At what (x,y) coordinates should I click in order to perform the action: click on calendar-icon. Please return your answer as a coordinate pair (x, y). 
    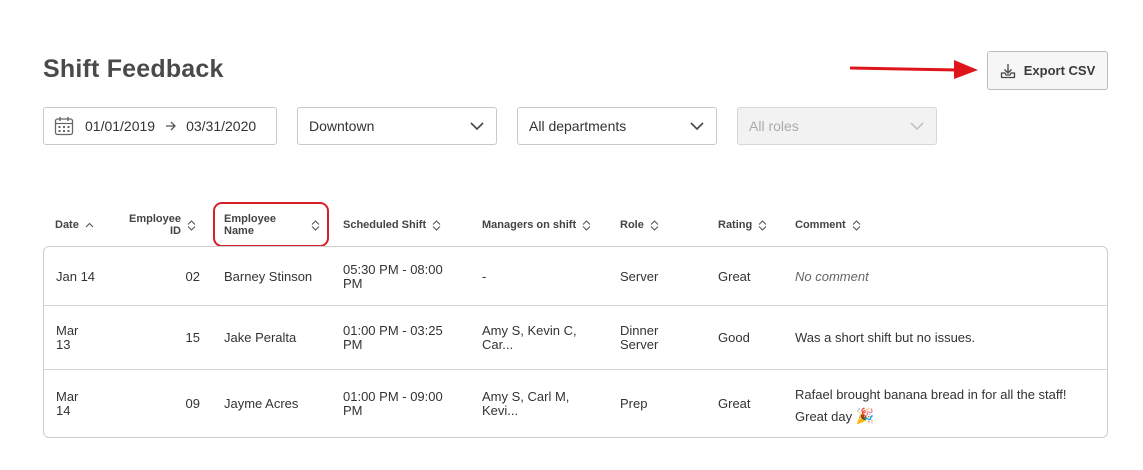
    Looking at the image, I should click on (64, 126).